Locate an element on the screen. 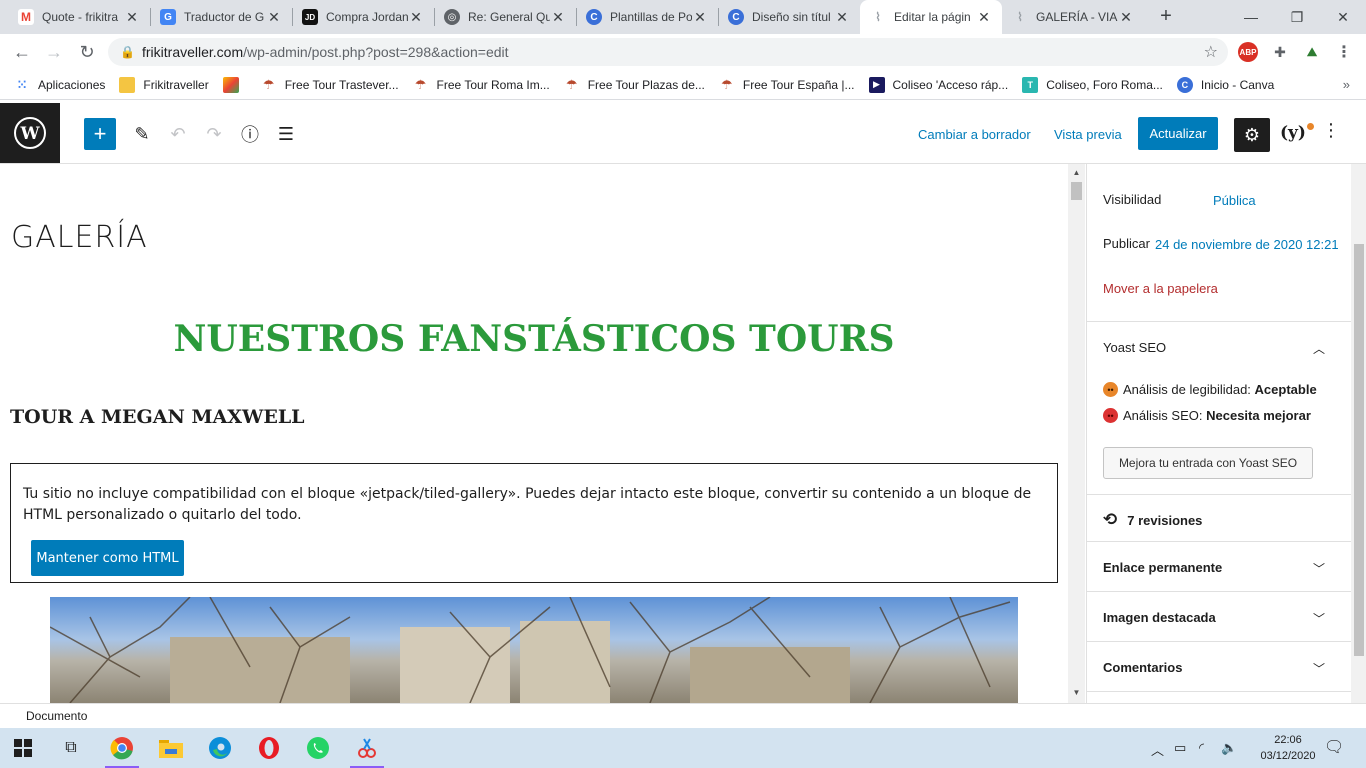 The image size is (1366, 768). browser-menu-icon: ⋮ is located at coordinates (1344, 52).